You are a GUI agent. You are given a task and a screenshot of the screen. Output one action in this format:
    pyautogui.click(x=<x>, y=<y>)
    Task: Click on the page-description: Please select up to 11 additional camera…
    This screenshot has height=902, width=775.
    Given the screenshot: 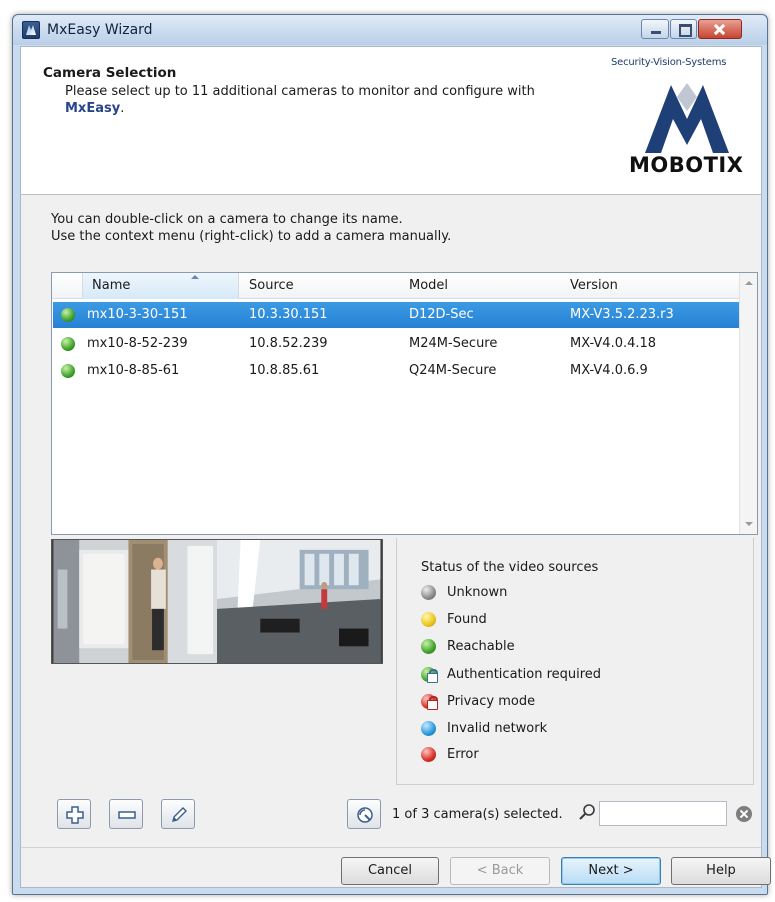 What is the action you would take?
    pyautogui.click(x=325, y=100)
    